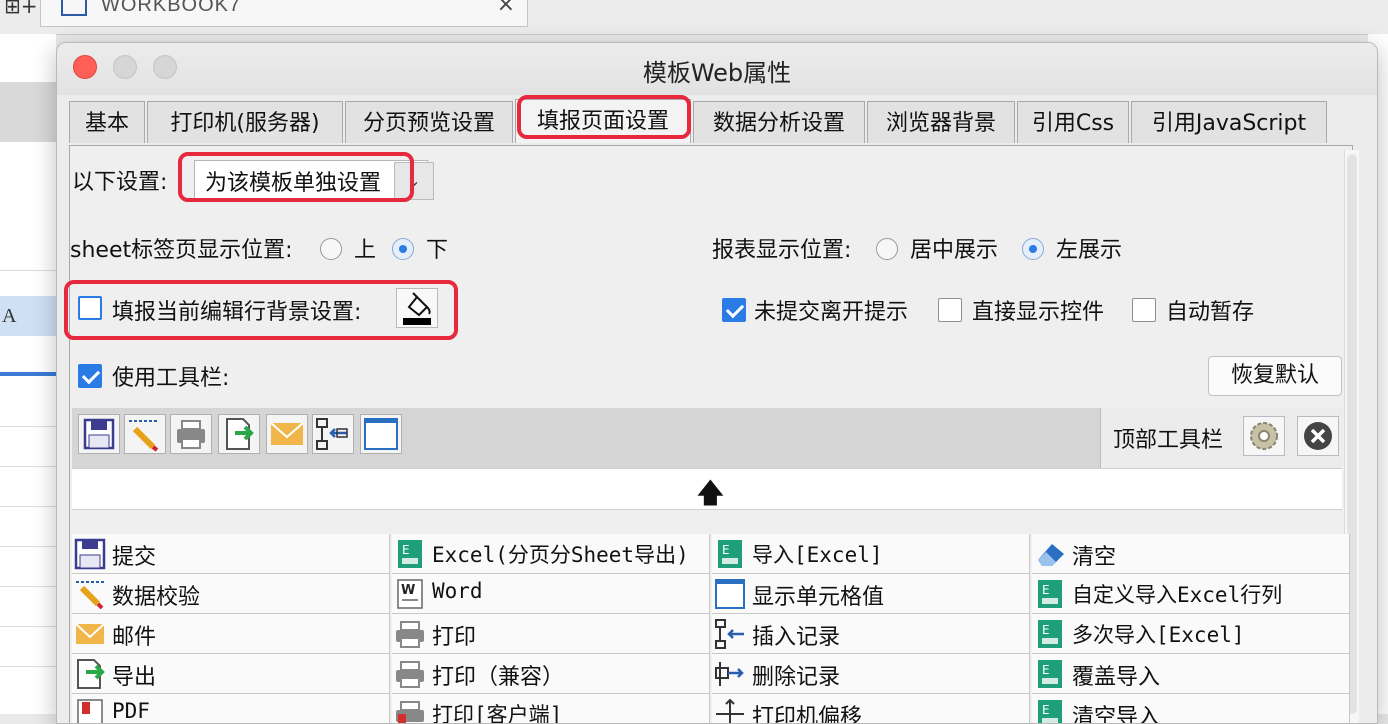 The image size is (1388, 724). What do you see at coordinates (506, 8) in the screenshot?
I see `close-tab-icon: ×` at bounding box center [506, 8].